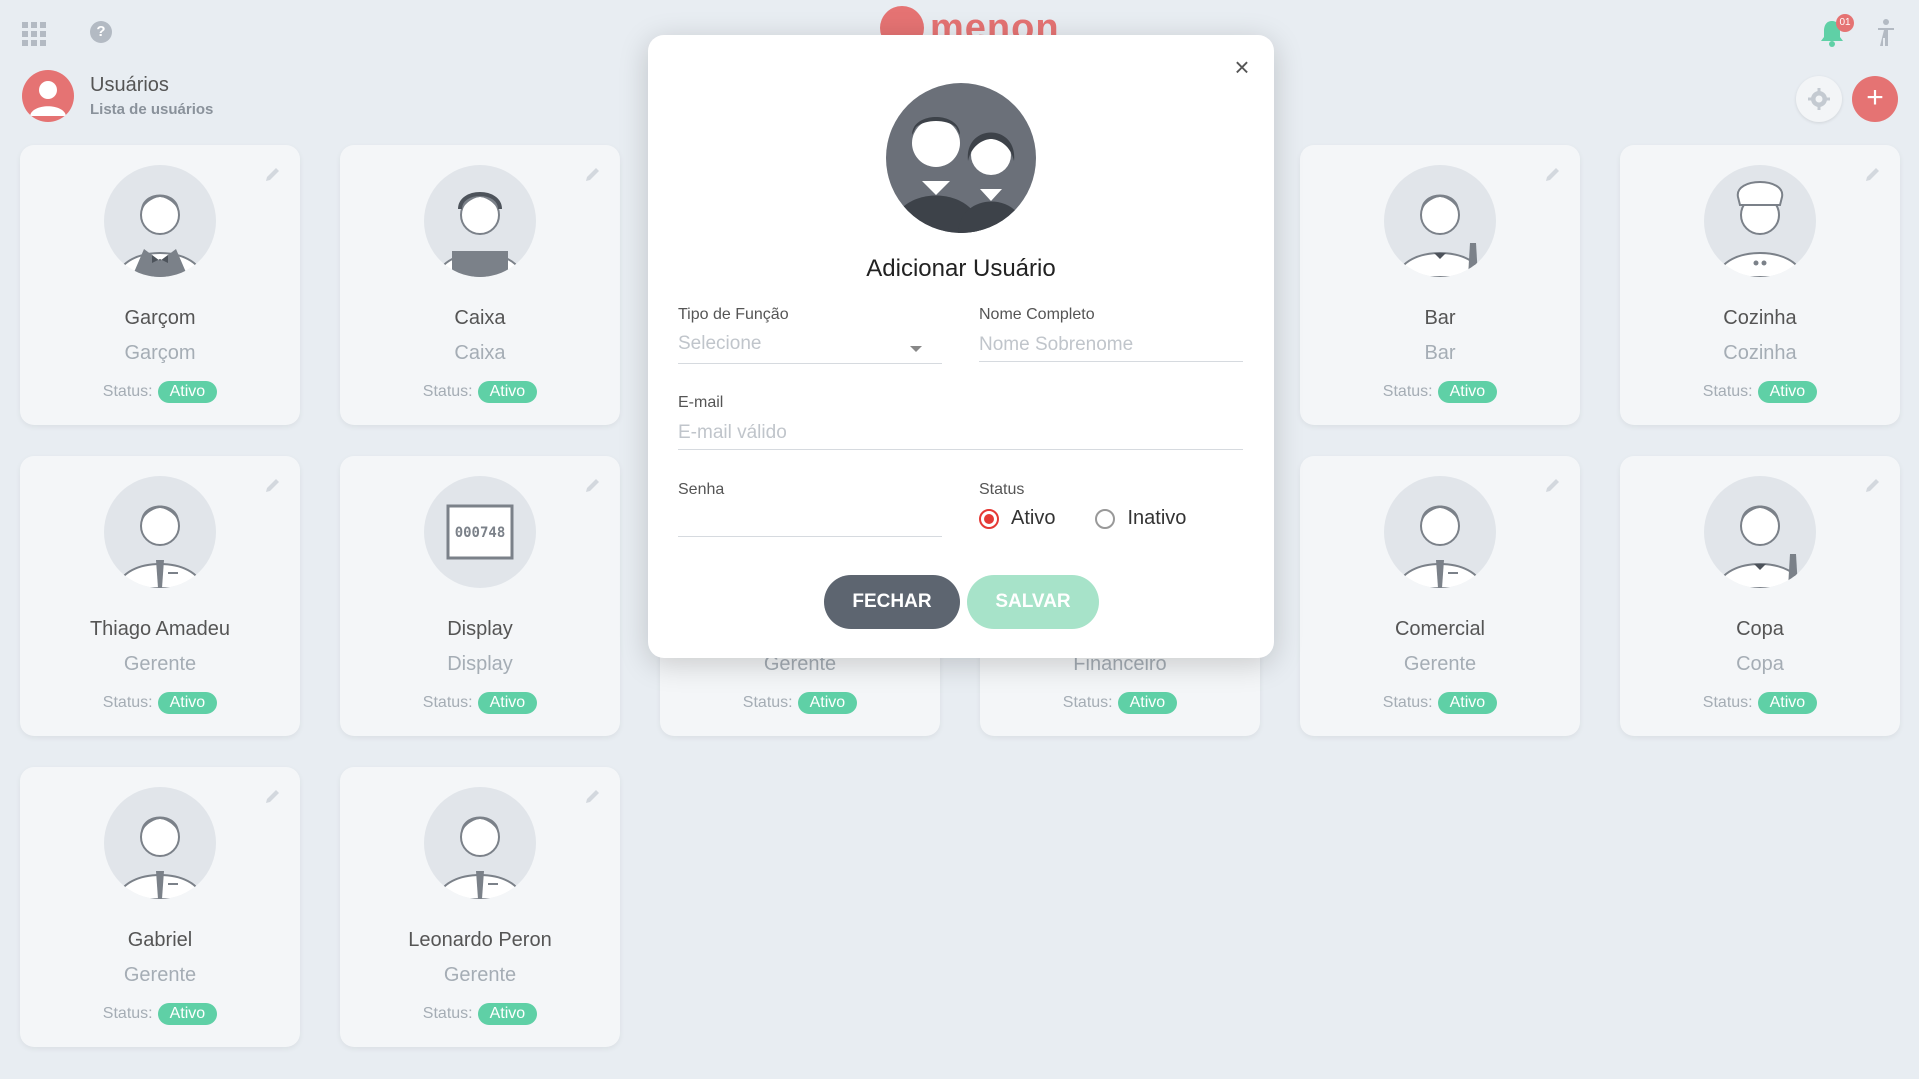  I want to click on user-role: Caixa, so click(480, 353).